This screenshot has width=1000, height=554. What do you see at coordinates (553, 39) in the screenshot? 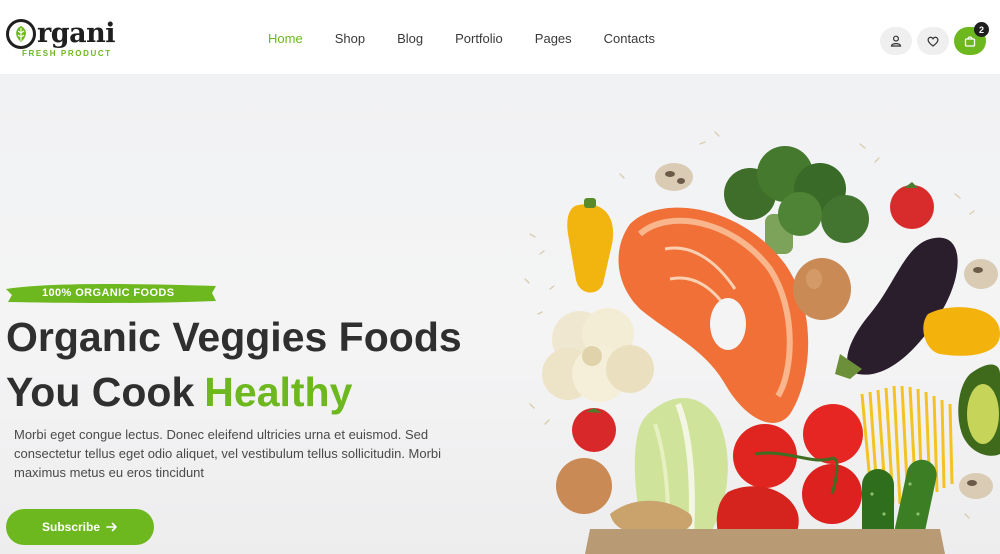
I see `nav-item-pages: Pages` at bounding box center [553, 39].